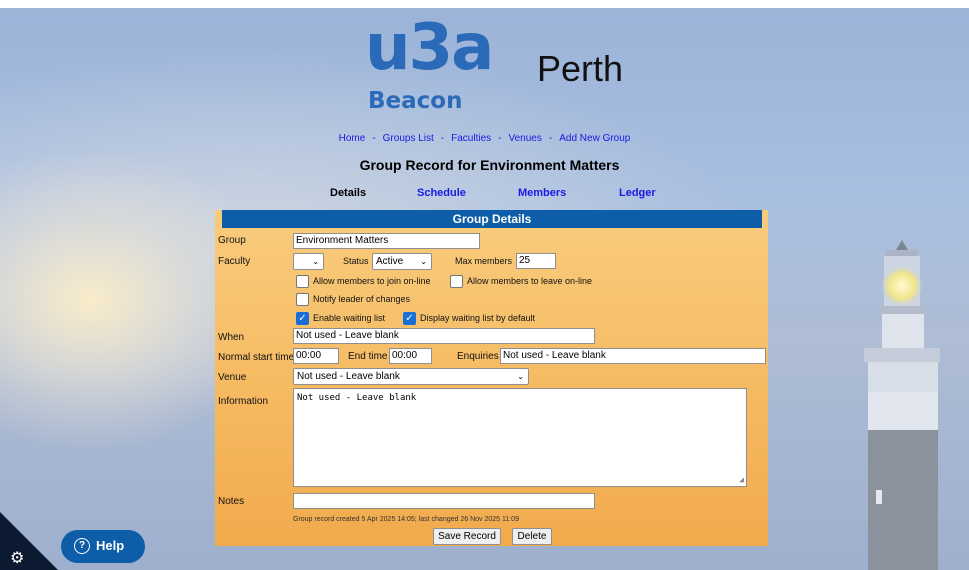  Describe the element at coordinates (530, 281) in the screenshot. I see `leave-online-label: Allow members to leave on-line` at that location.